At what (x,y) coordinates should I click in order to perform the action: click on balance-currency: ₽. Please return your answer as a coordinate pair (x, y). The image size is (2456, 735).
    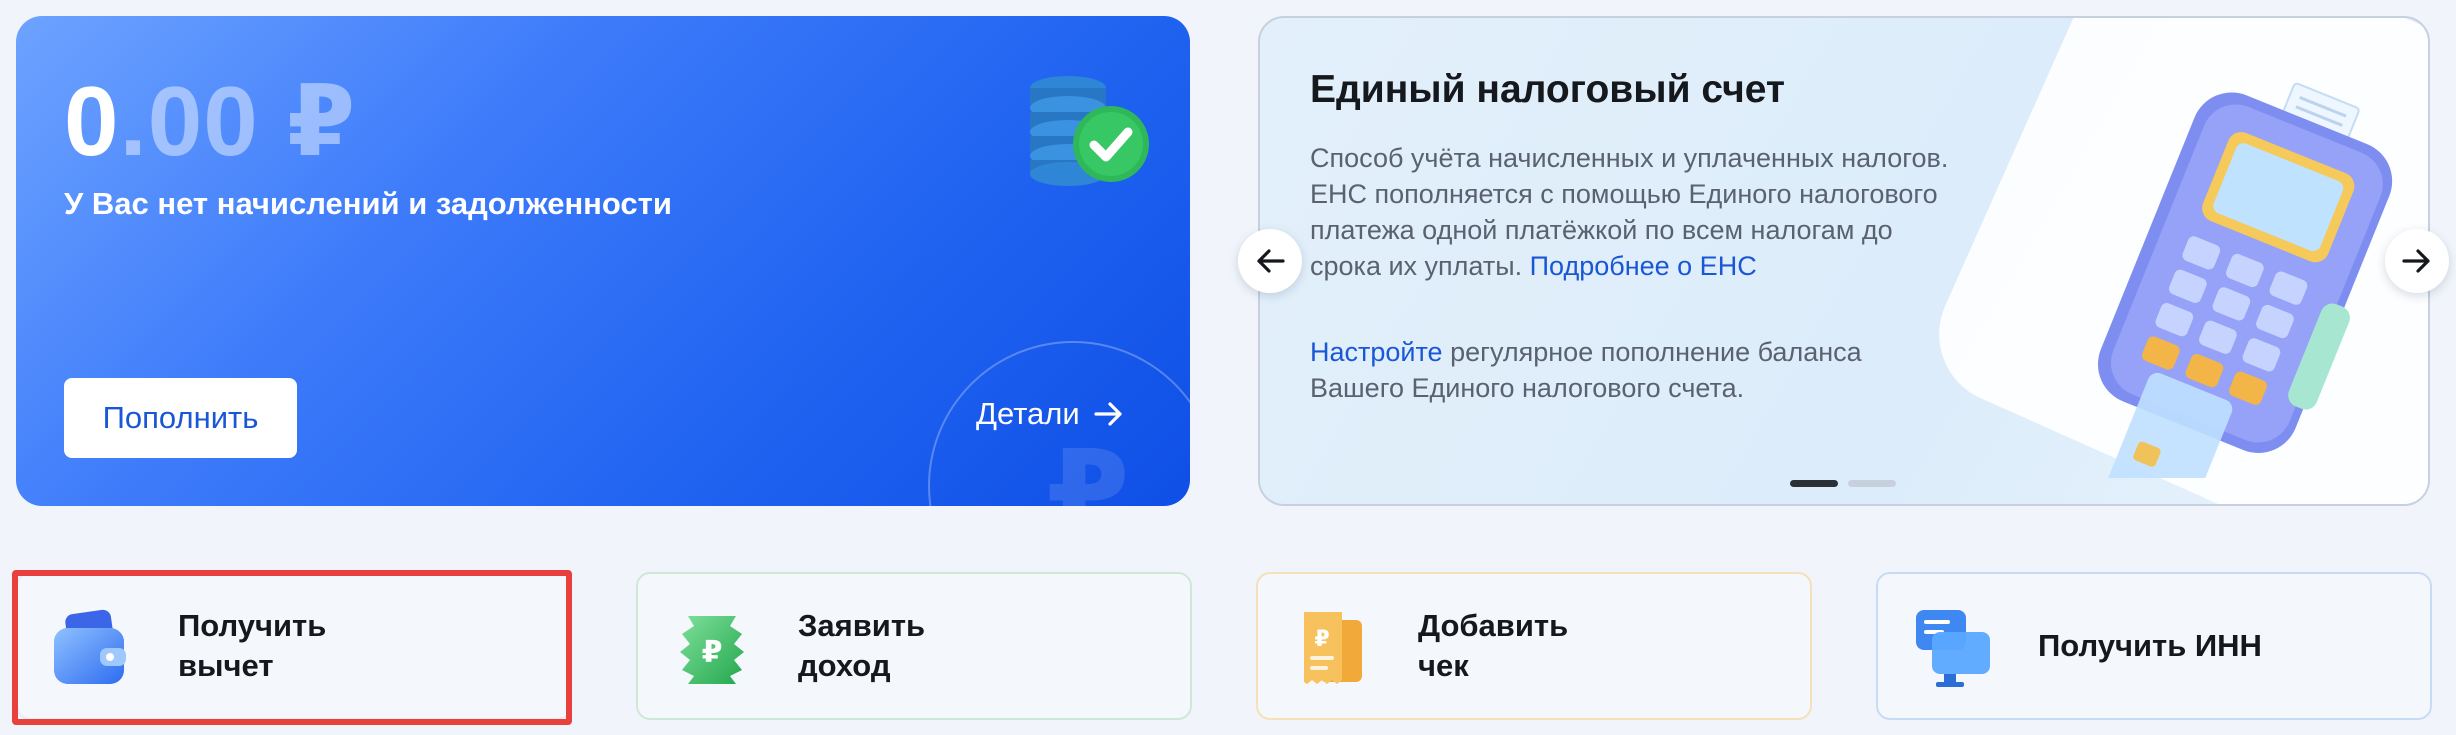
    Looking at the image, I should click on (321, 121).